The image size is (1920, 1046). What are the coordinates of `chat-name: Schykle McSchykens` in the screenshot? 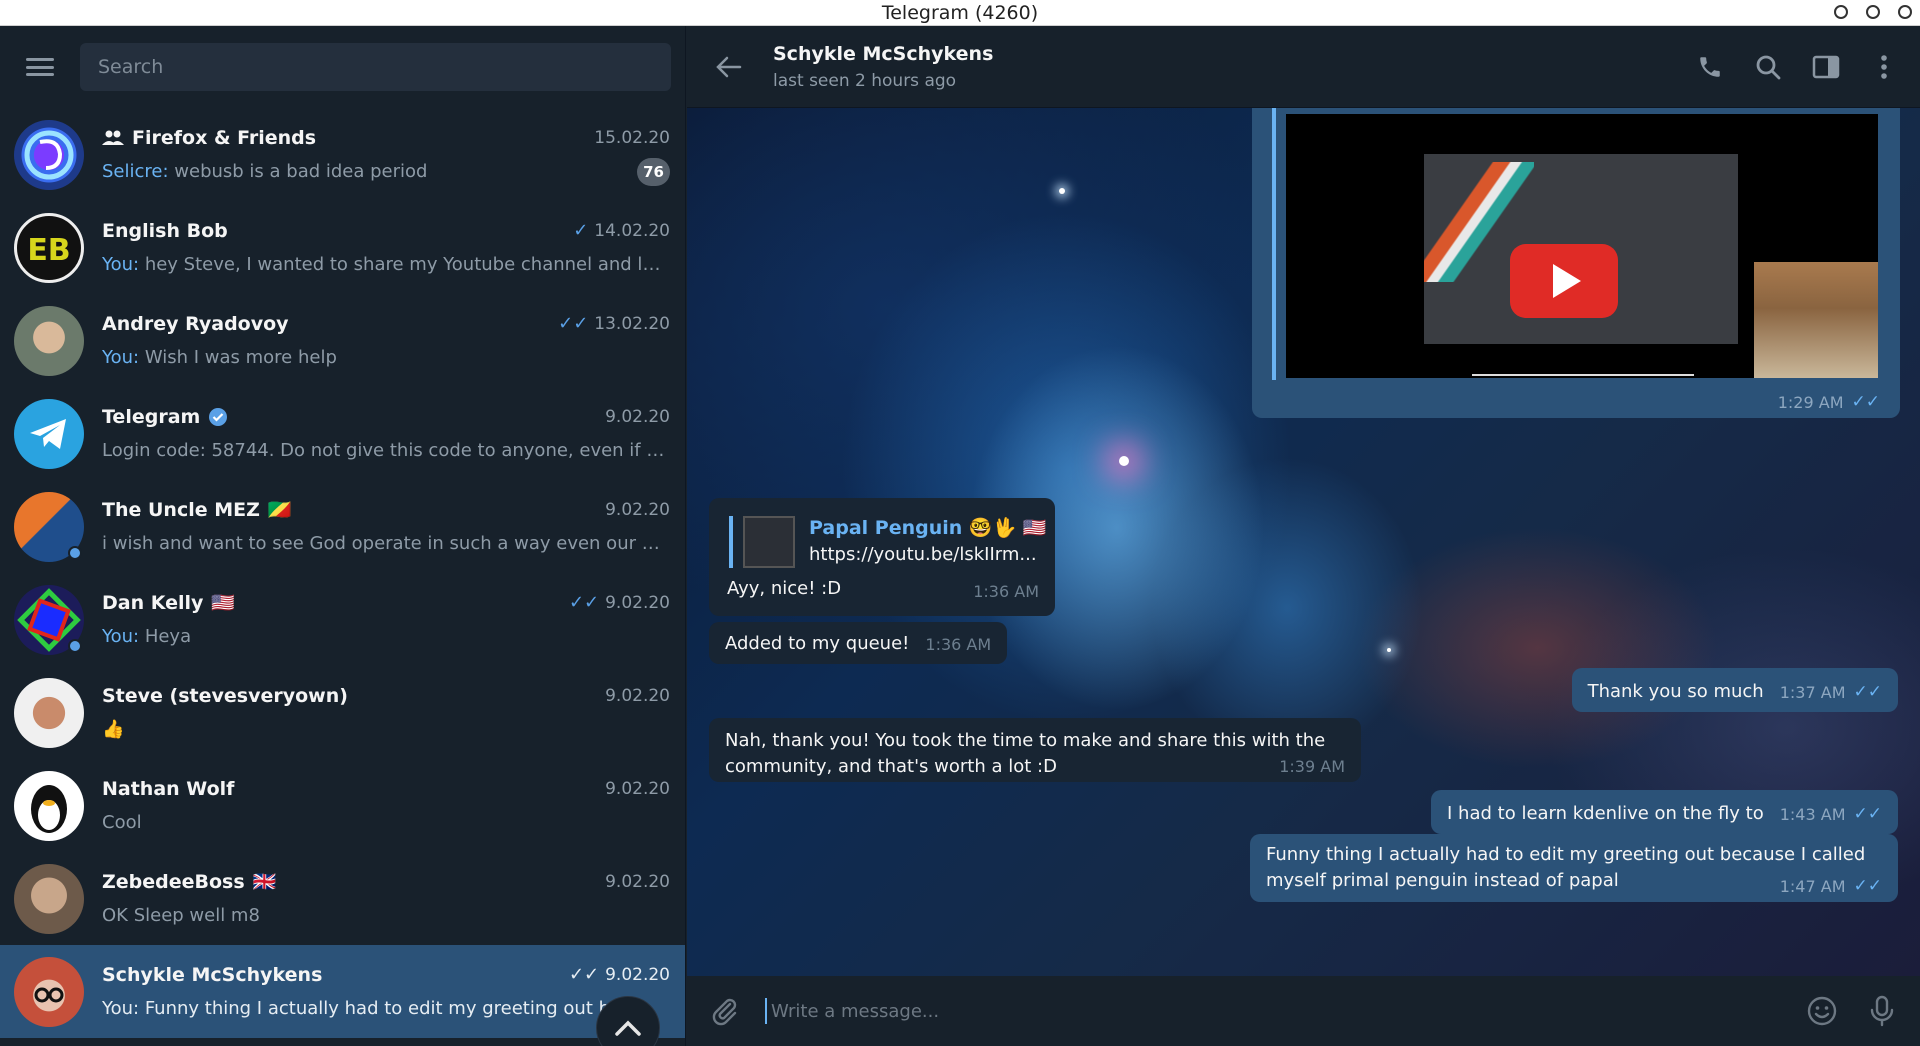 It's located at (212, 974).